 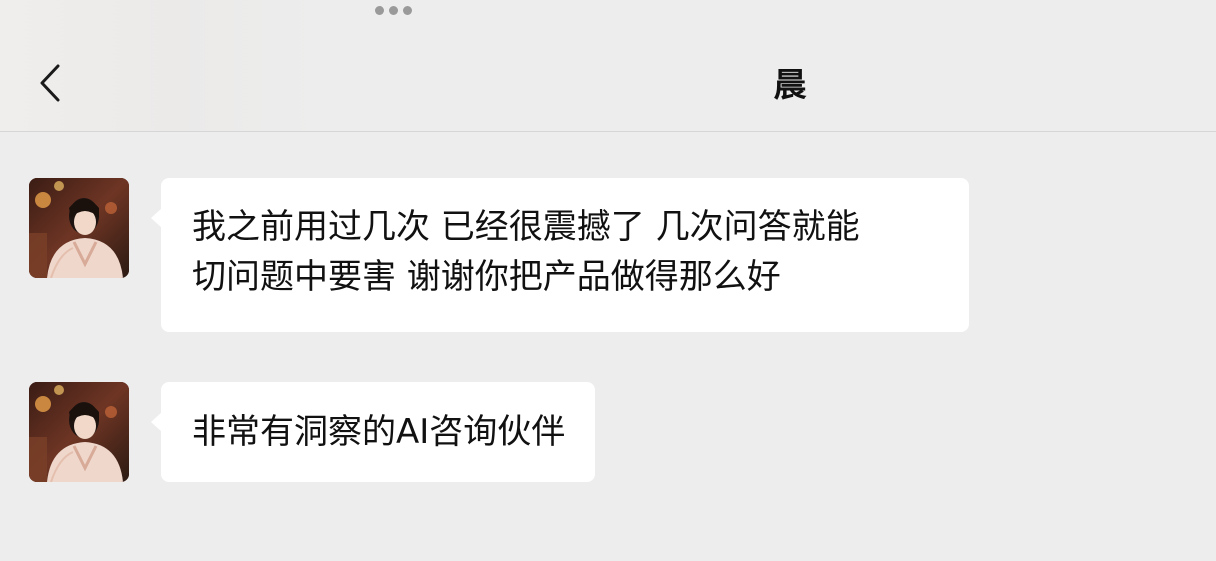 I want to click on back-button, so click(x=50, y=83).